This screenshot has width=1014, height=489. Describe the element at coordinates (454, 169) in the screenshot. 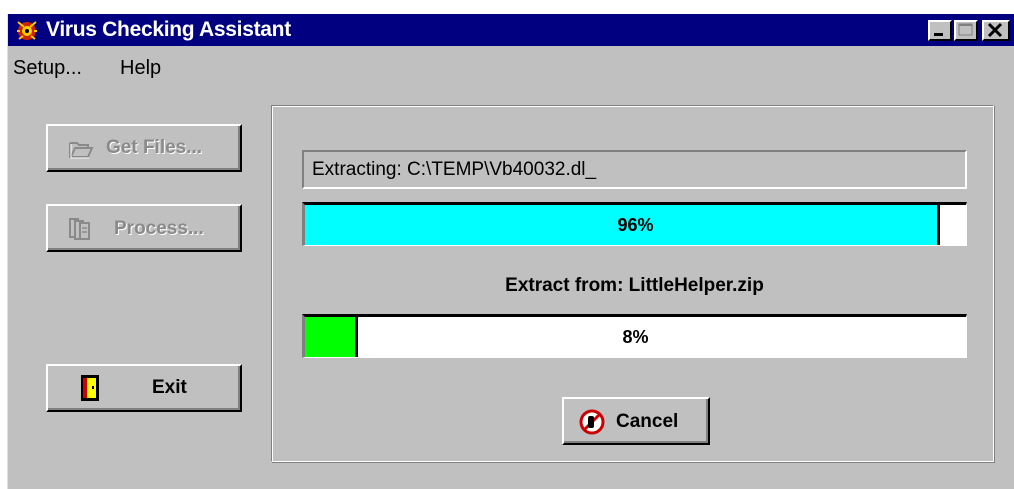

I see `status-text: Extracting: C:\TEMP\Vb40032.dl_` at that location.